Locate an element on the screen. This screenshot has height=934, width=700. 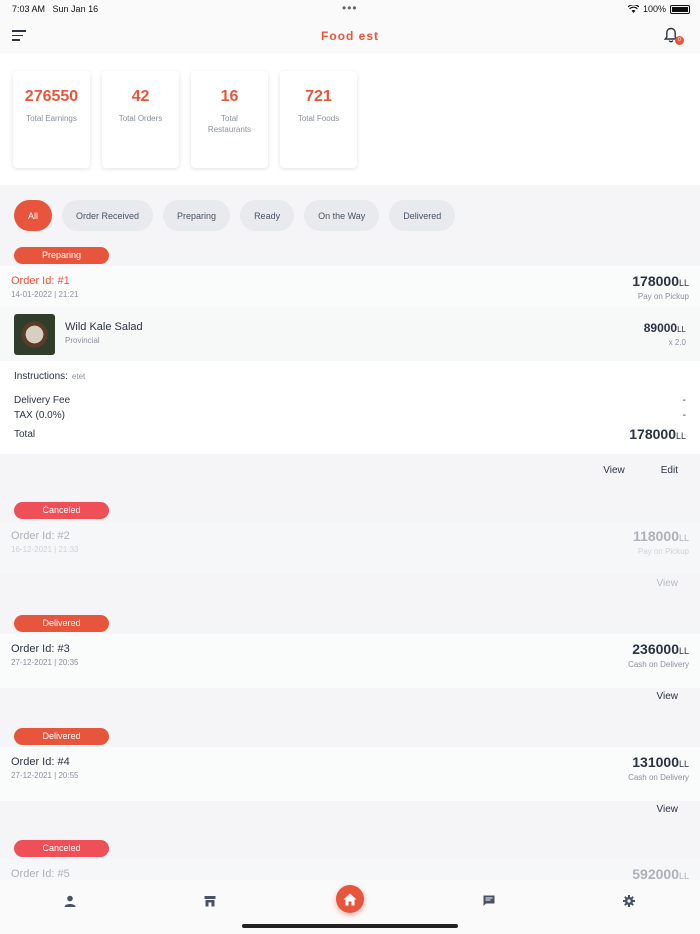
order-item-row: Wild Kale Salad Provincial 89000LL x 2.0 is located at coordinates (350, 334).